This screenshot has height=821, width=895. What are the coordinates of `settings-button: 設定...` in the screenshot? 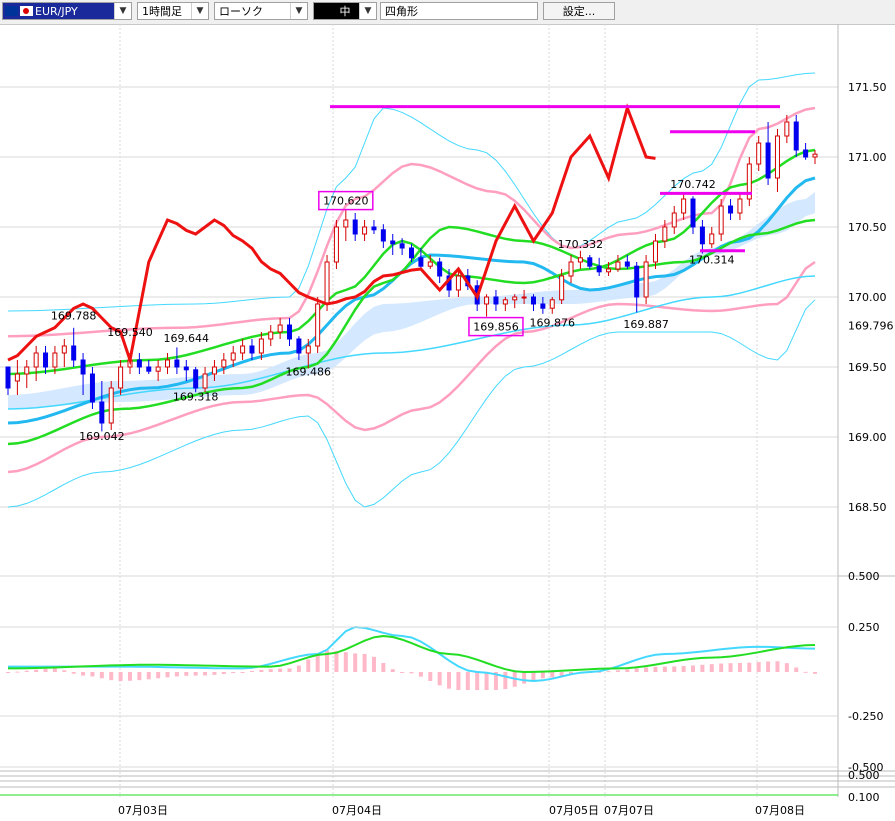 It's located at (579, 11).